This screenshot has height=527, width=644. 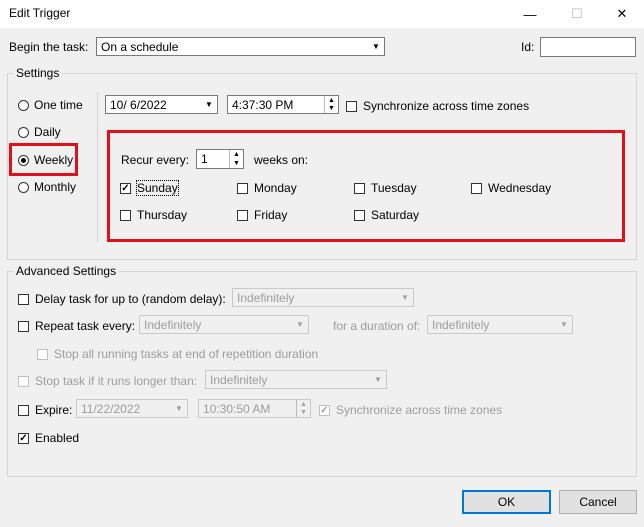 I want to click on enabled-checkbox: ✓ Enabled, so click(x=48, y=438).